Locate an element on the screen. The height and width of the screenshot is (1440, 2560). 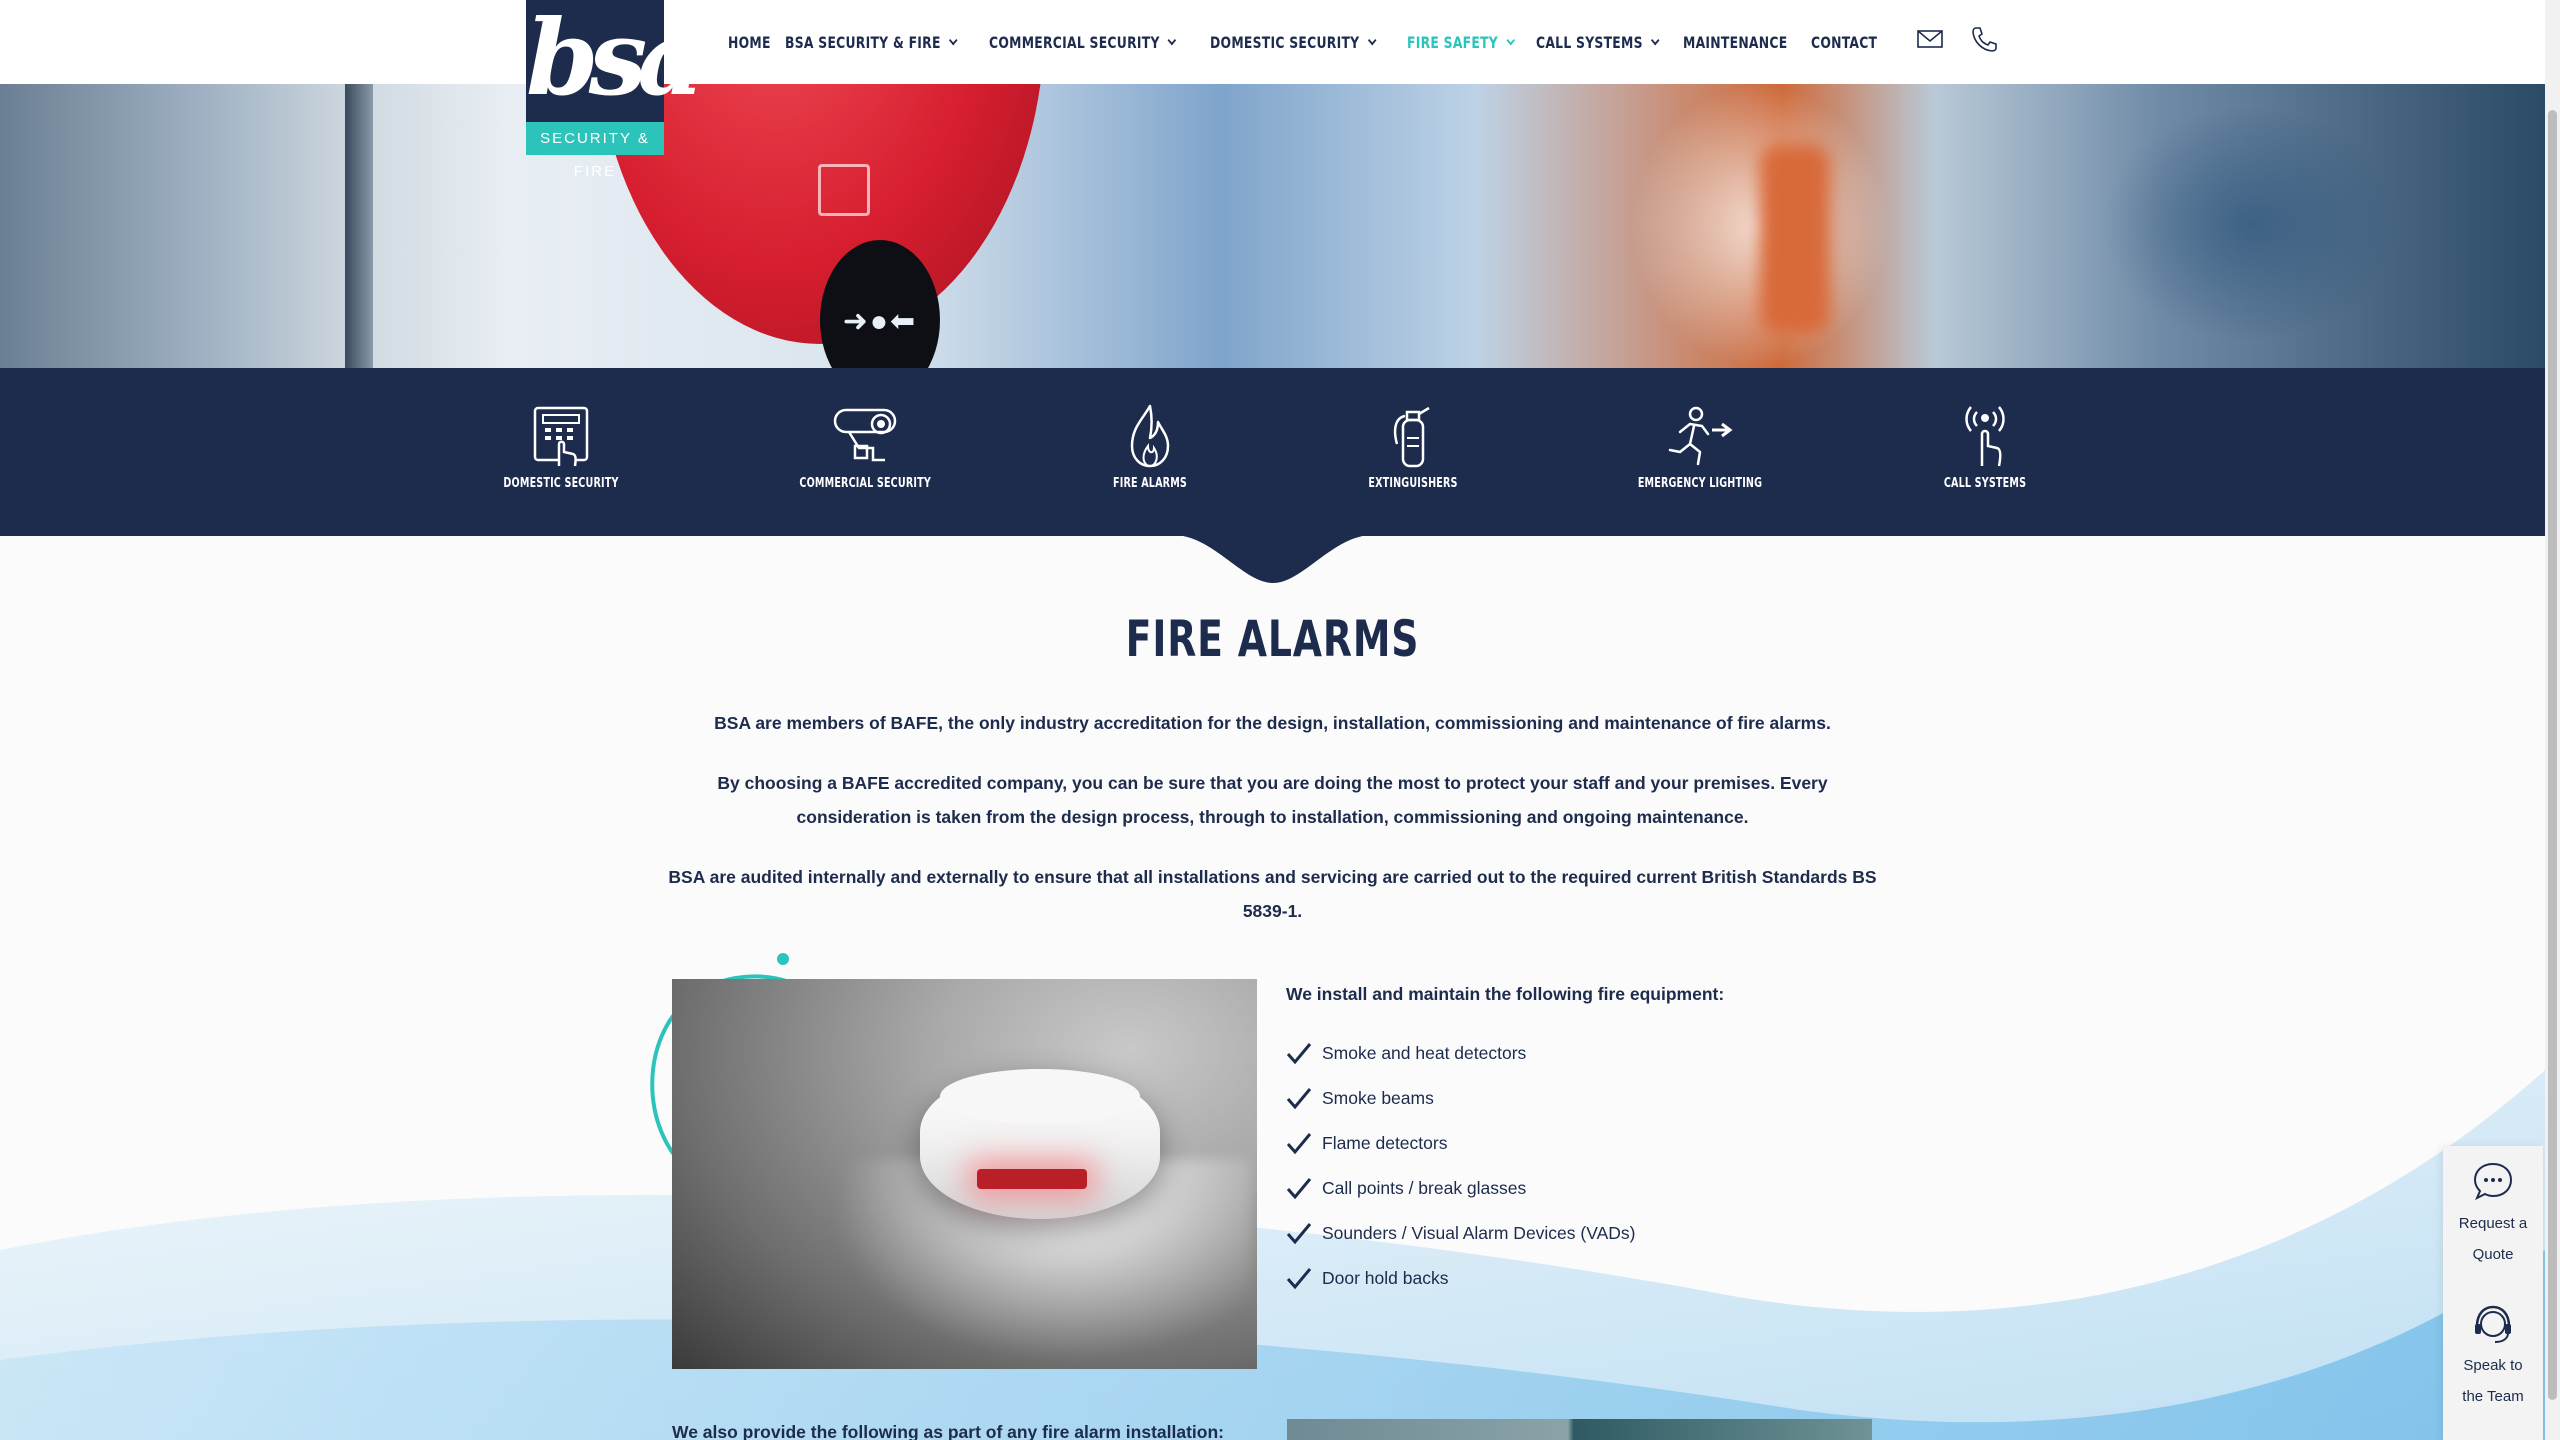
nav-fire-safety: FIRE SAFETY is located at coordinates (1460, 42).